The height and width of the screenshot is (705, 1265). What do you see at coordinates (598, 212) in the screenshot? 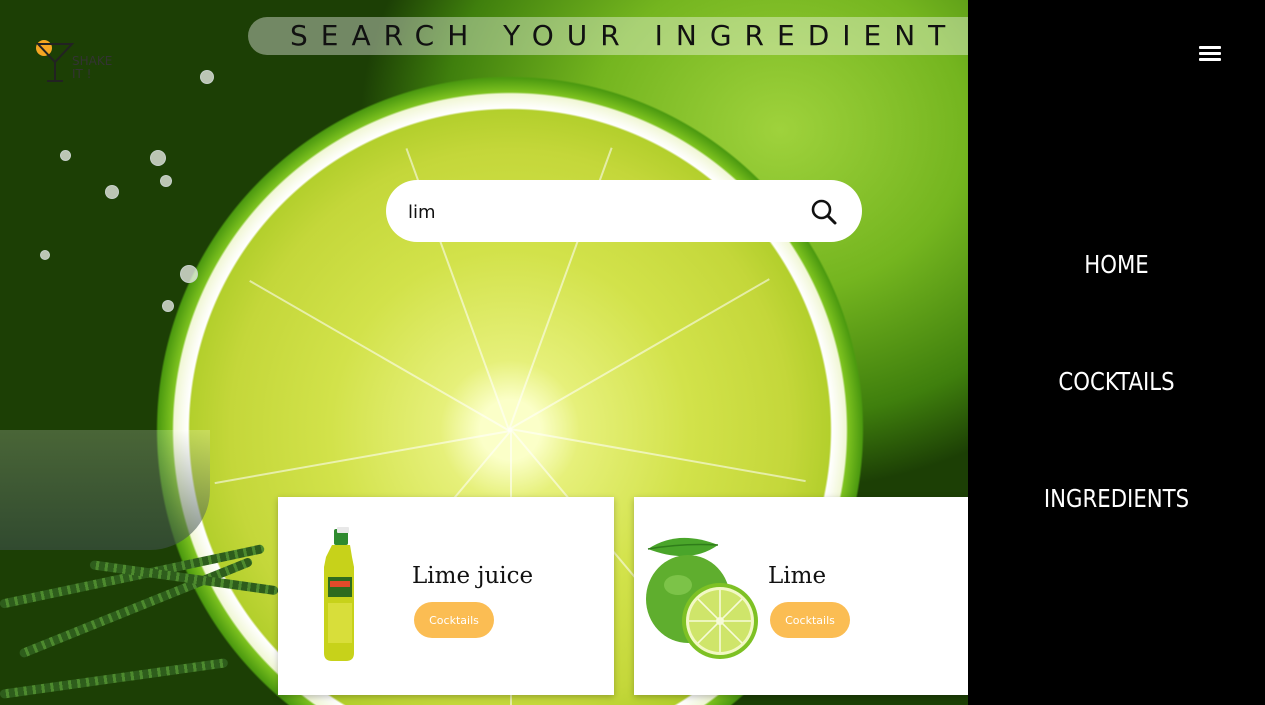
I see `search-input` at bounding box center [598, 212].